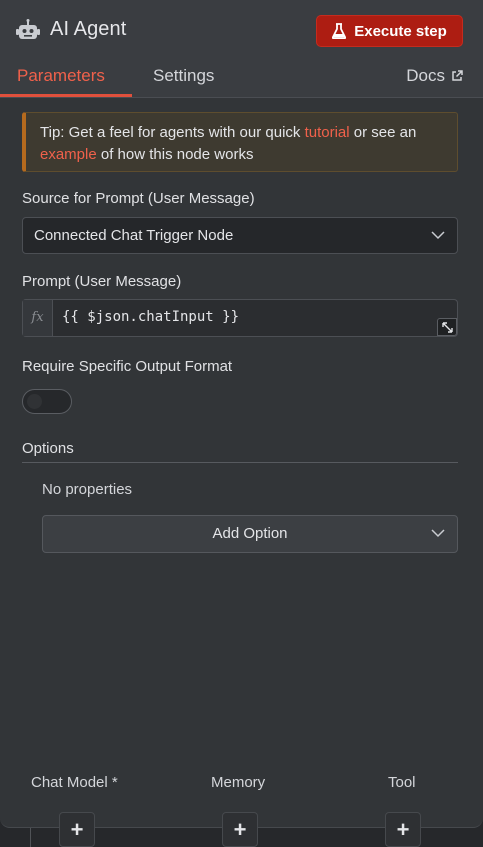  I want to click on toggle-knob, so click(34, 401).